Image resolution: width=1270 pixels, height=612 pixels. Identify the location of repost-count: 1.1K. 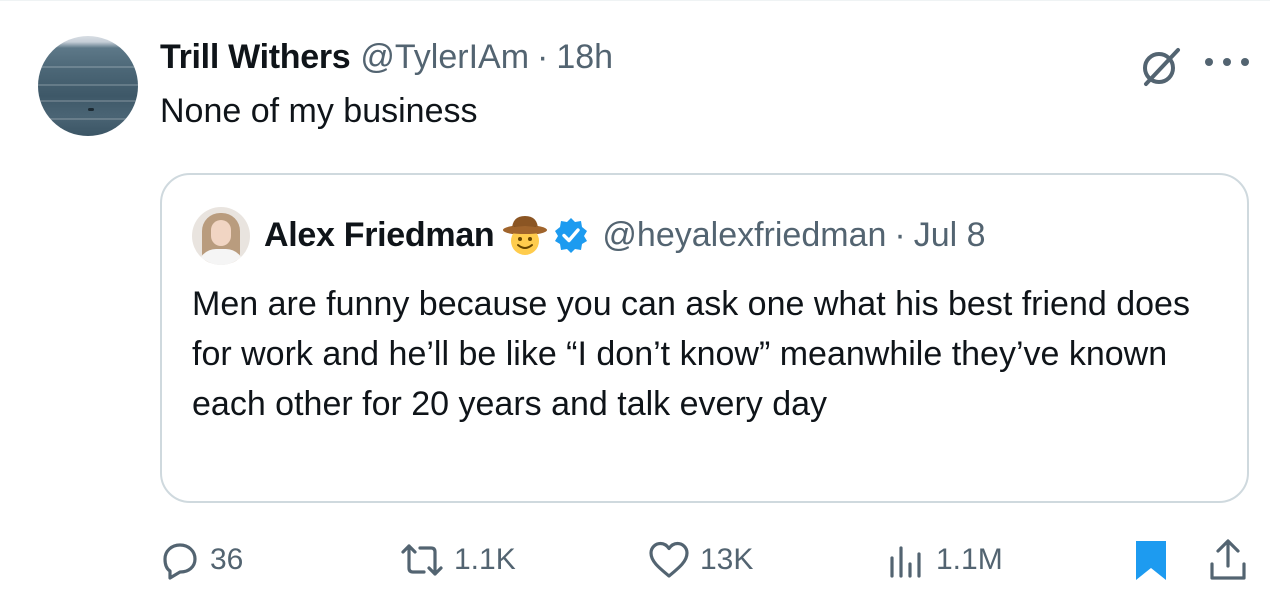
(485, 559).